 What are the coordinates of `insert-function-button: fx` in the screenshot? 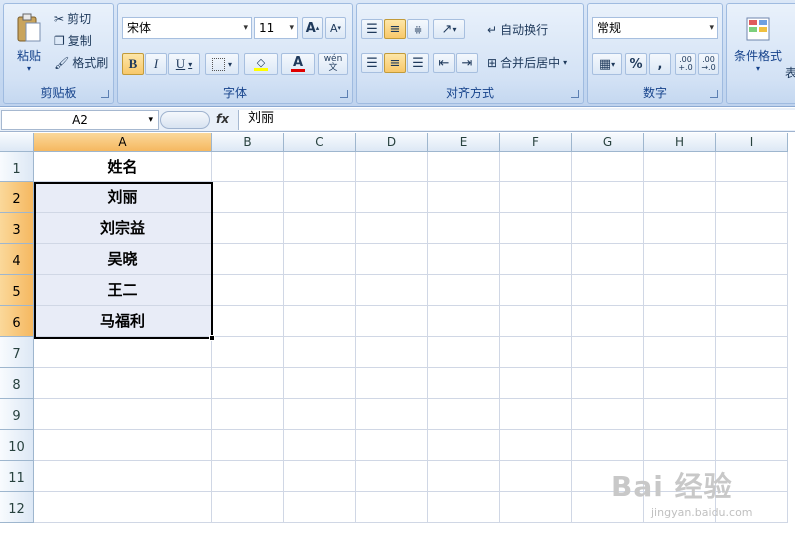 It's located at (222, 119).